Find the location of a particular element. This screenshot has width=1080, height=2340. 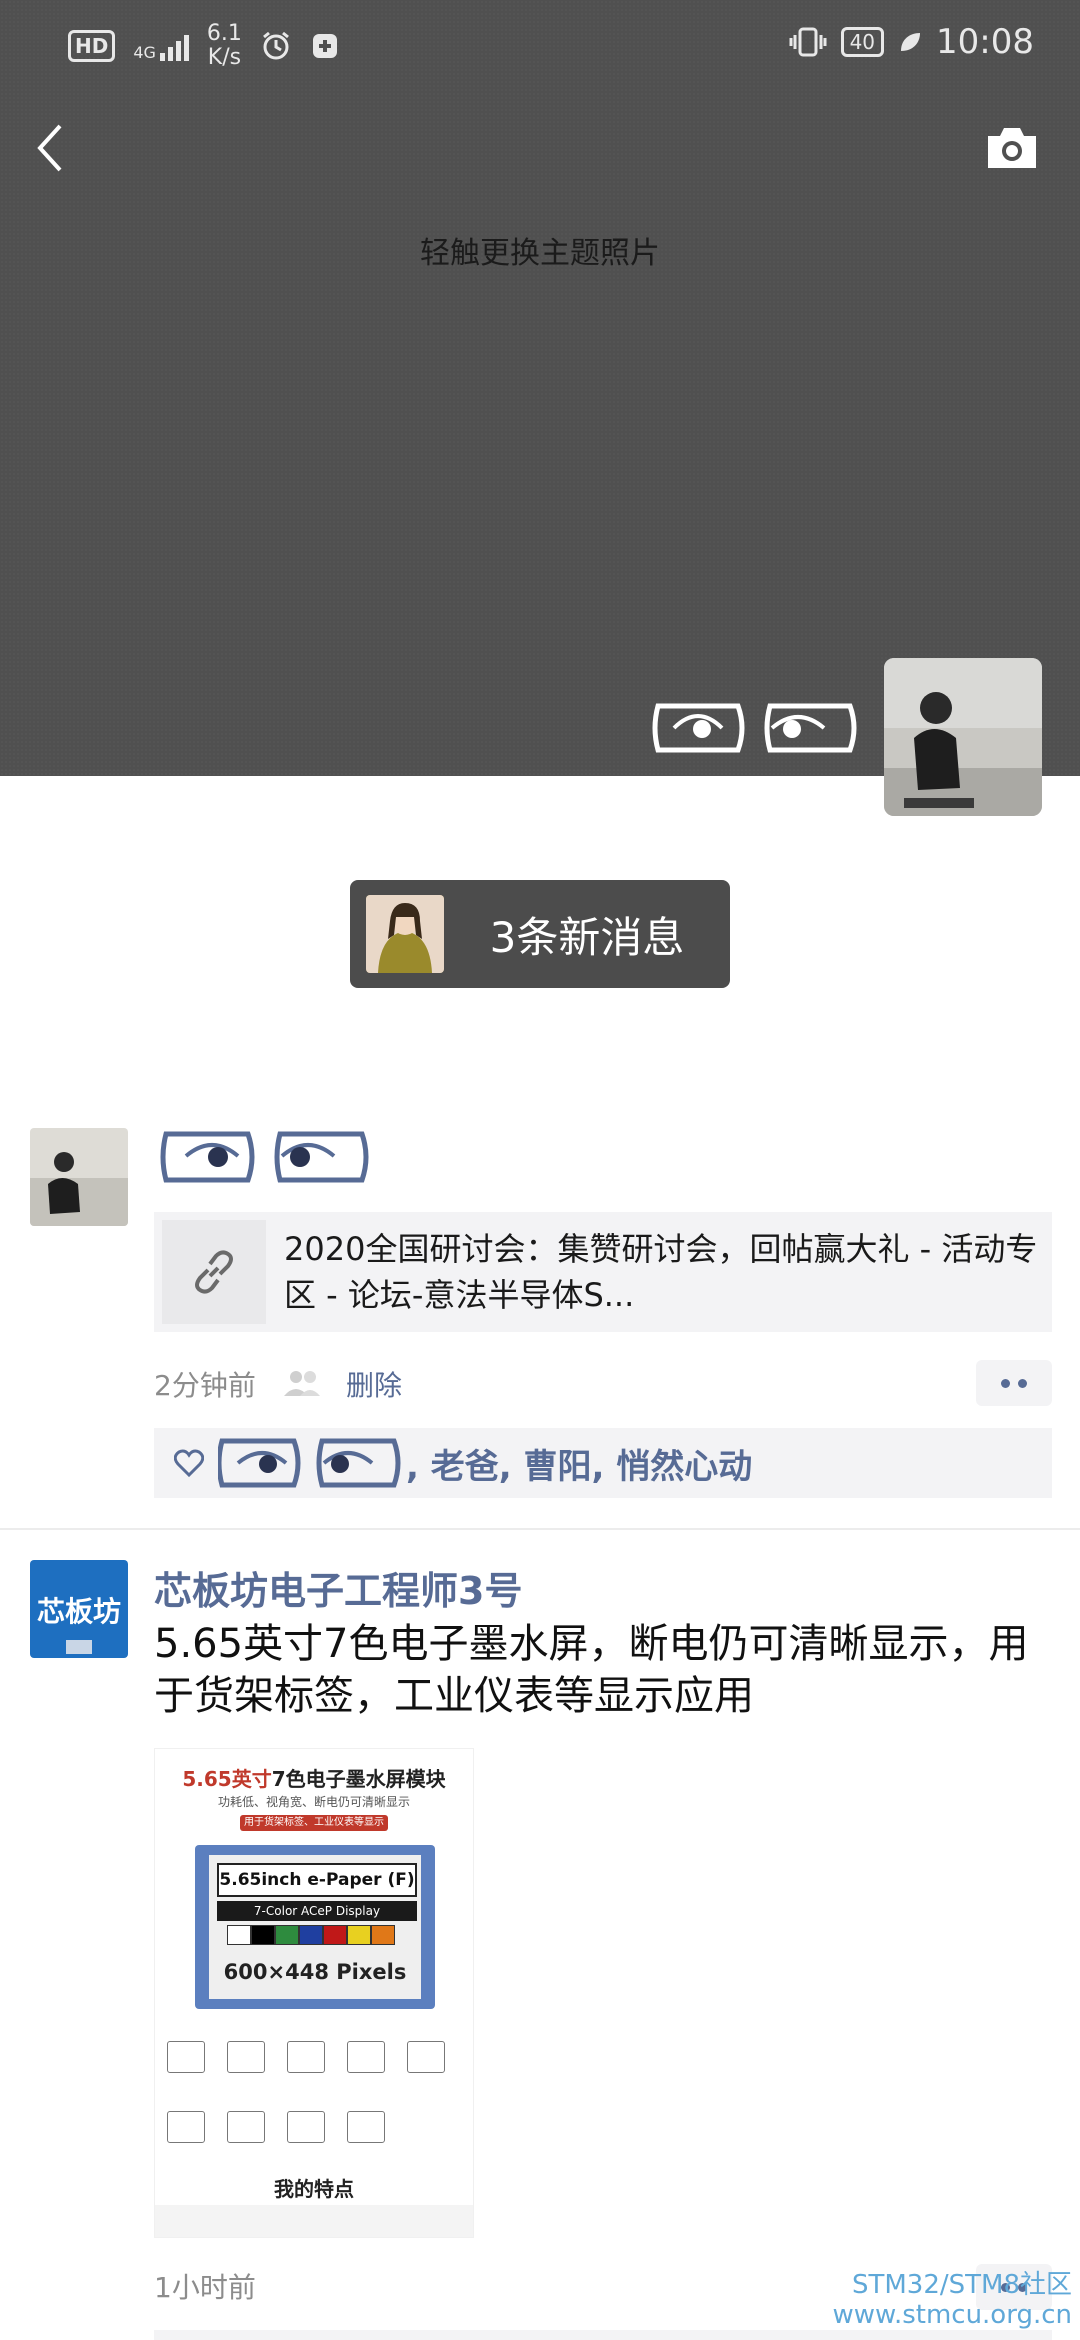

features-heading: 我的特点 is located at coordinates (314, 2189).